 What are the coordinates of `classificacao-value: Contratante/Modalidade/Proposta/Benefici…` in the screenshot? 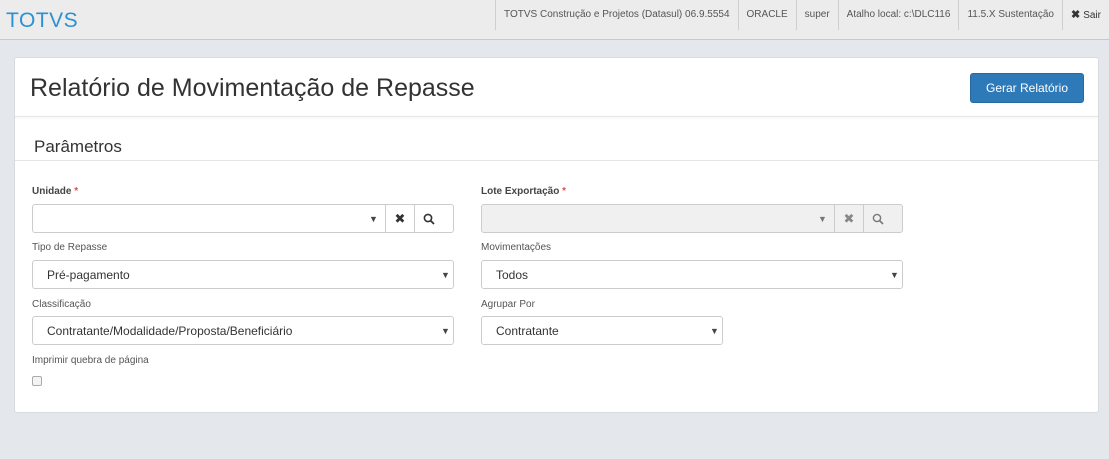 It's located at (170, 331).